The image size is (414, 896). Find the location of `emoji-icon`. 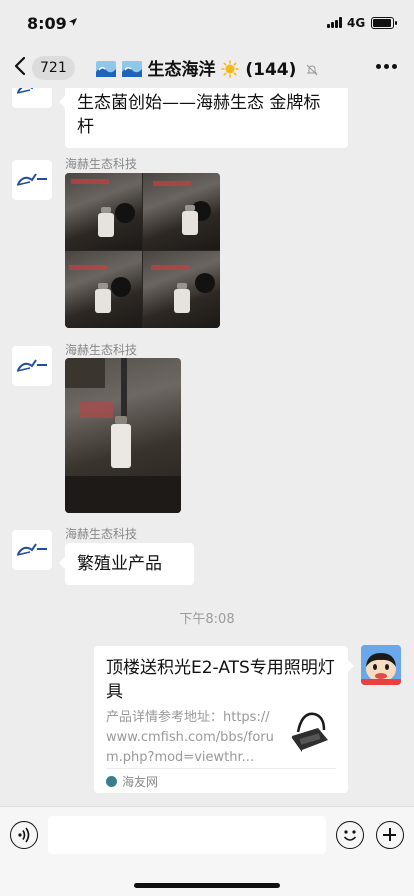

emoji-icon is located at coordinates (350, 835).